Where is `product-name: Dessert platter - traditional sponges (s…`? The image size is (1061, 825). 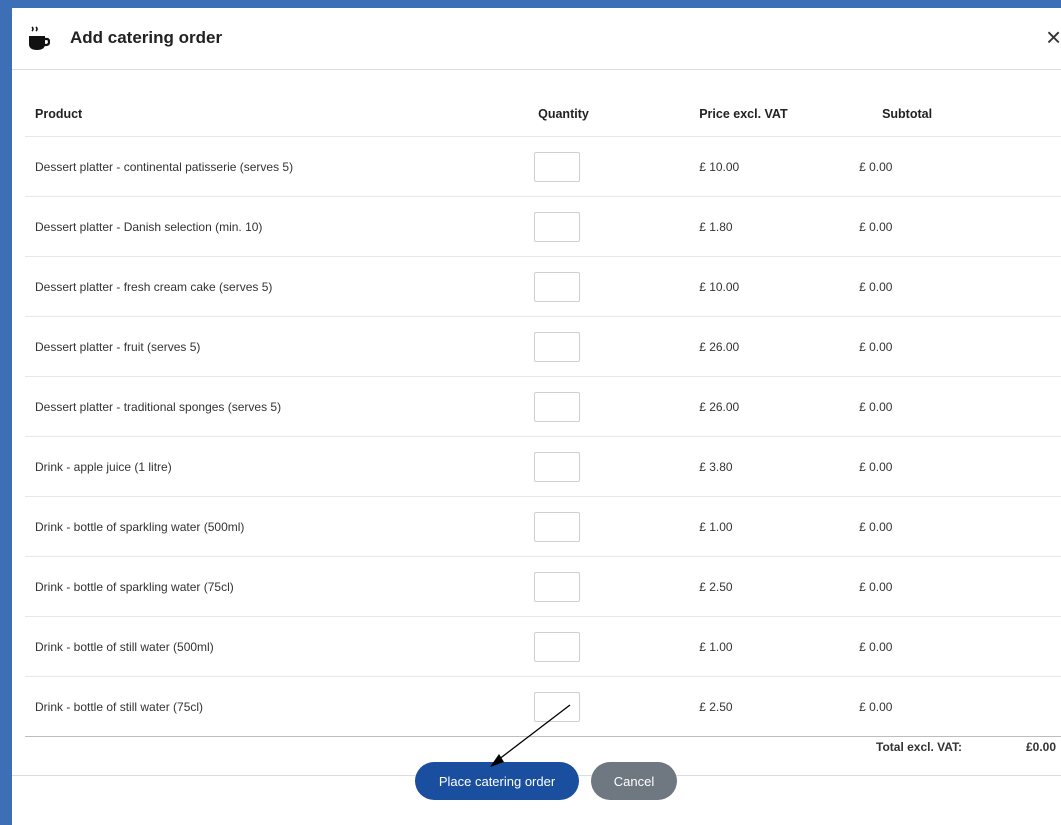
product-name: Dessert platter - traditional sponges (s… is located at coordinates (273, 406).